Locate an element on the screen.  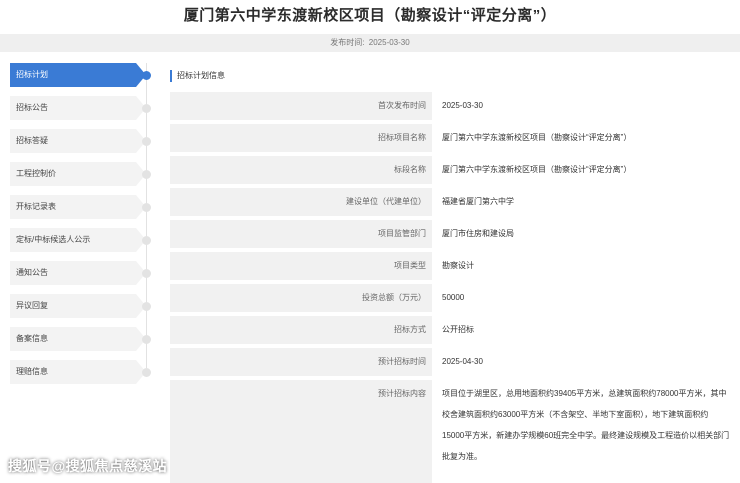
row-label: 预计招标时间 is located at coordinates (301, 362).